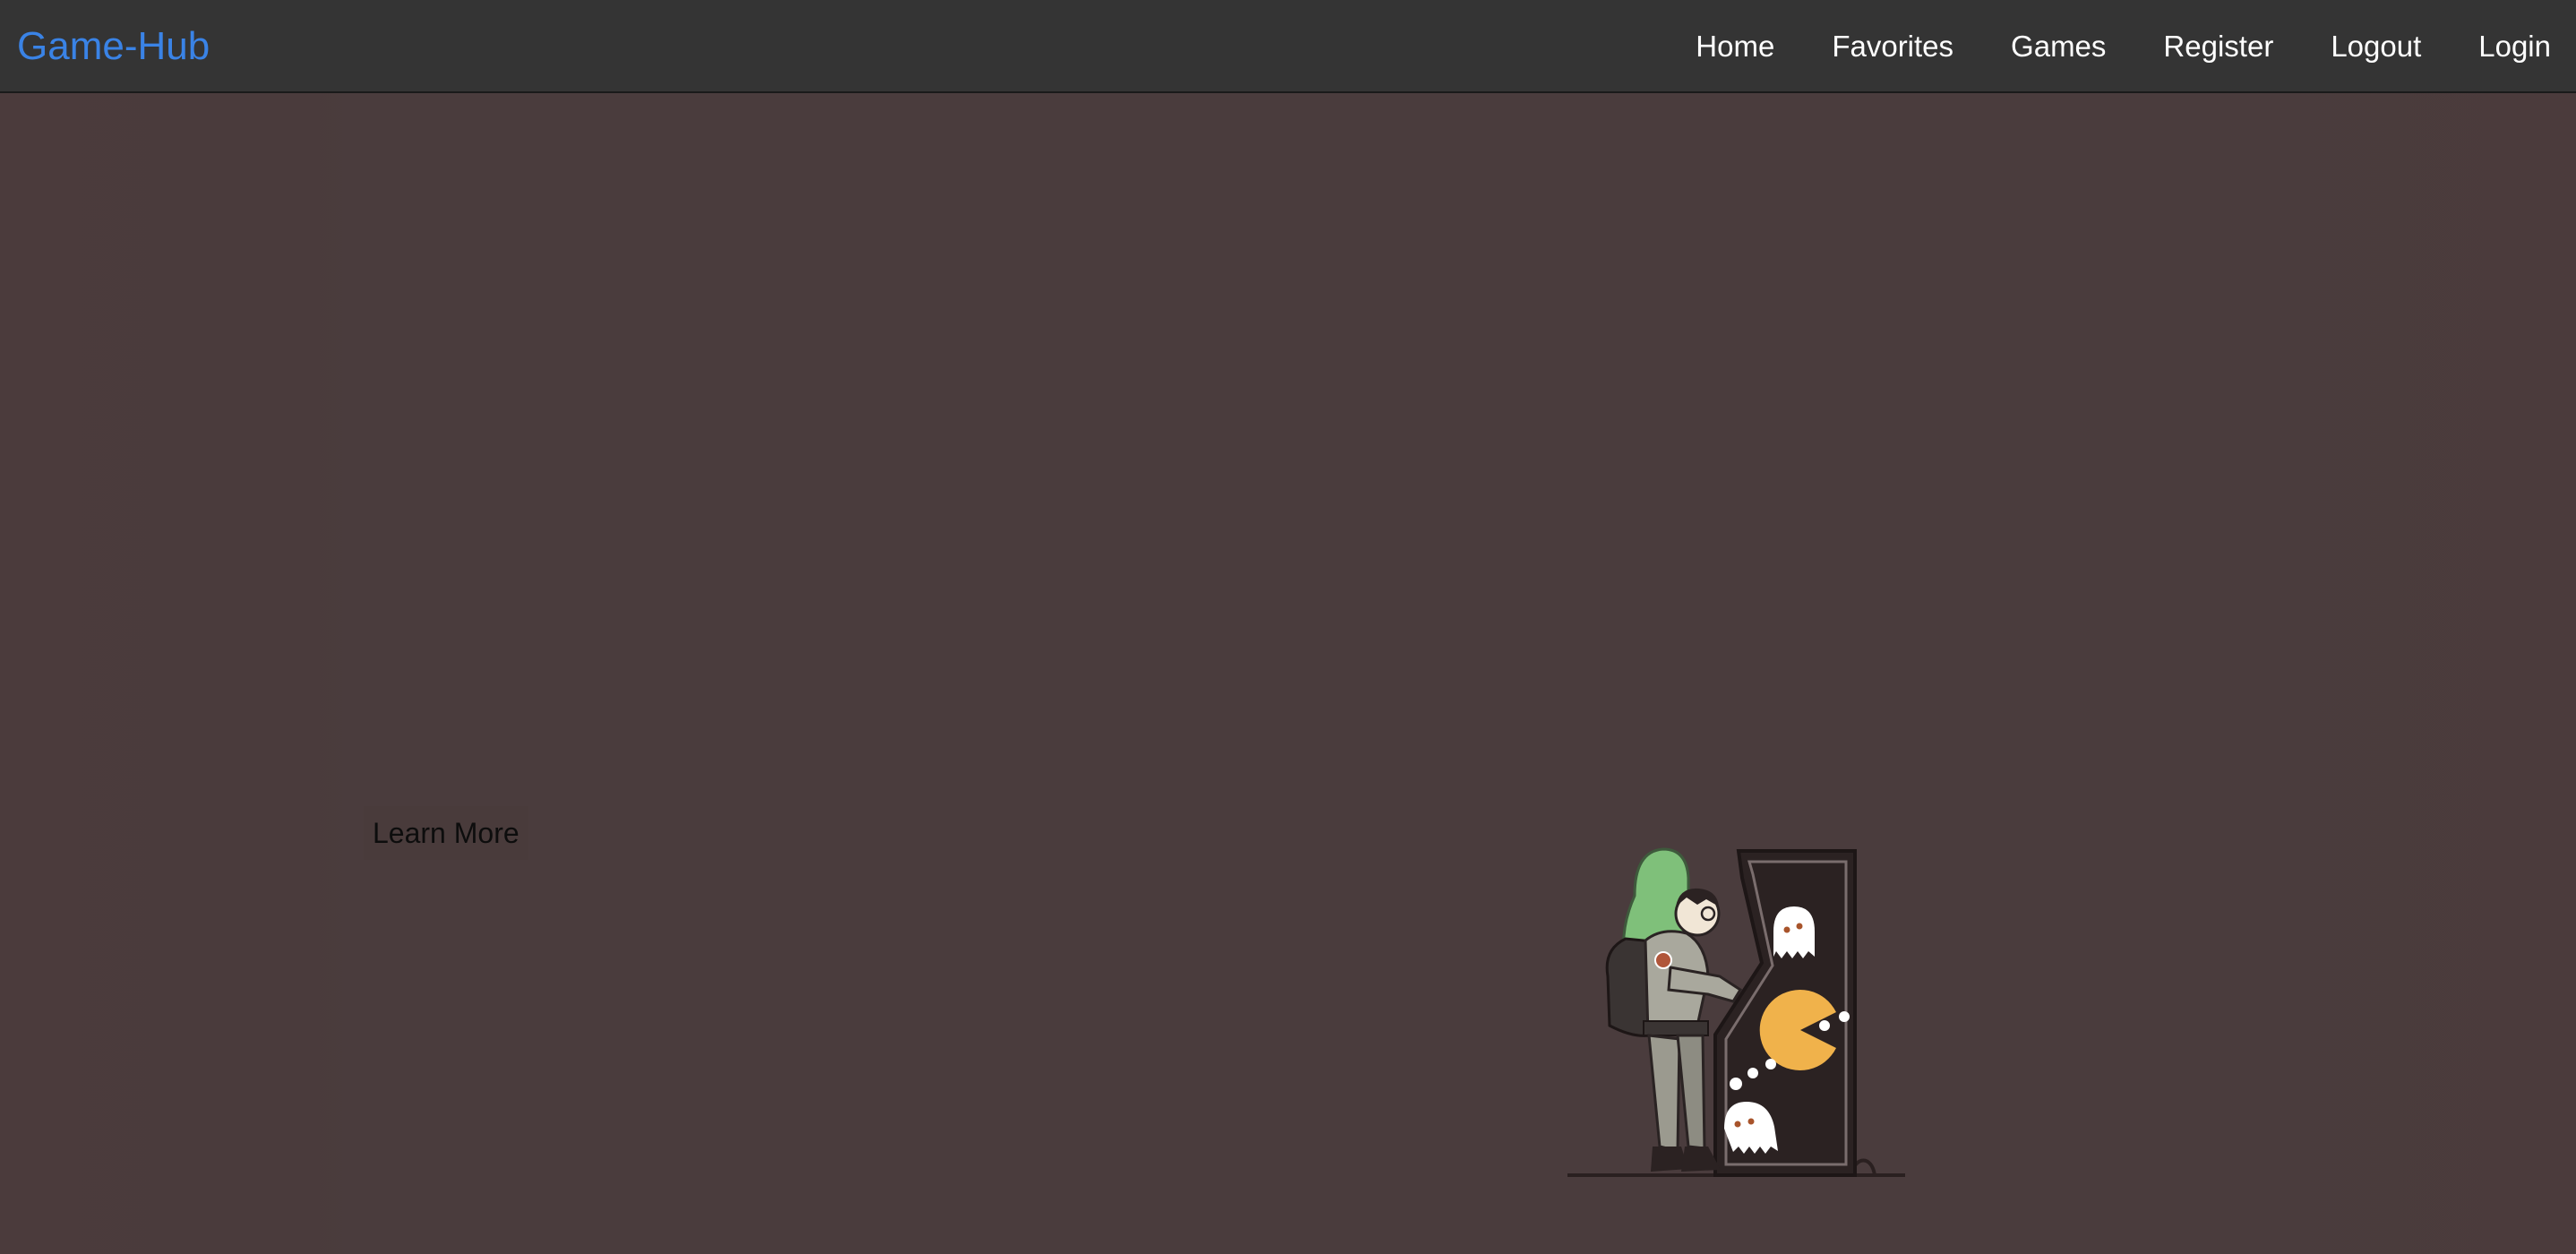 The width and height of the screenshot is (2576, 1254). I want to click on nav-link-login: Login, so click(2514, 46).